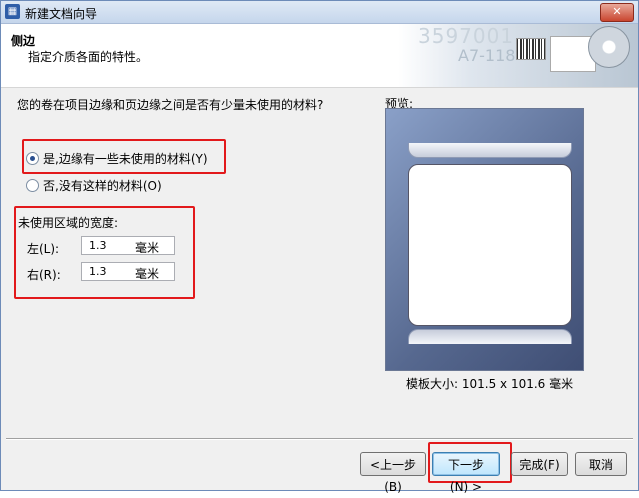 Image resolution: width=639 pixels, height=498 pixels. Describe the element at coordinates (68, 223) in the screenshot. I see `unused-width-label: 未使用区域的宽度:` at that location.